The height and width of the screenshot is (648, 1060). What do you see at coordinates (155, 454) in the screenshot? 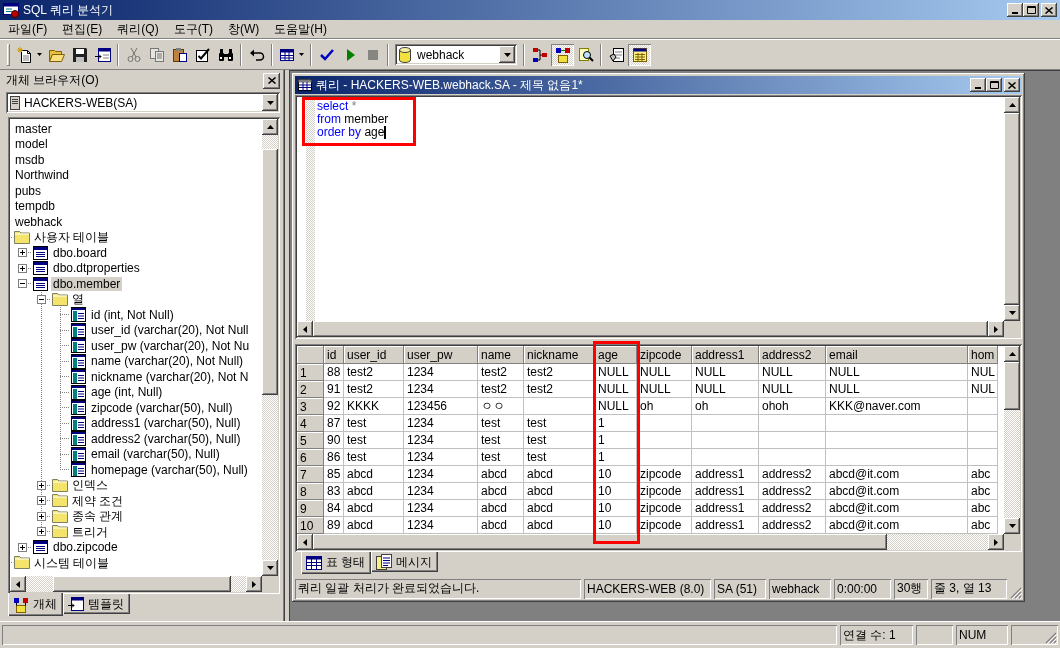
I see `tree-item: email (varchar(50), Null)` at bounding box center [155, 454].